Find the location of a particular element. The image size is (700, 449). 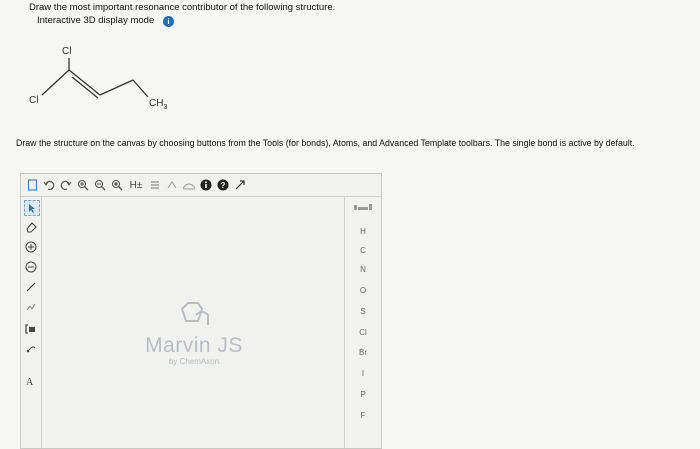

molecule-structure: Cl Cl CH3 is located at coordinates (98, 78).